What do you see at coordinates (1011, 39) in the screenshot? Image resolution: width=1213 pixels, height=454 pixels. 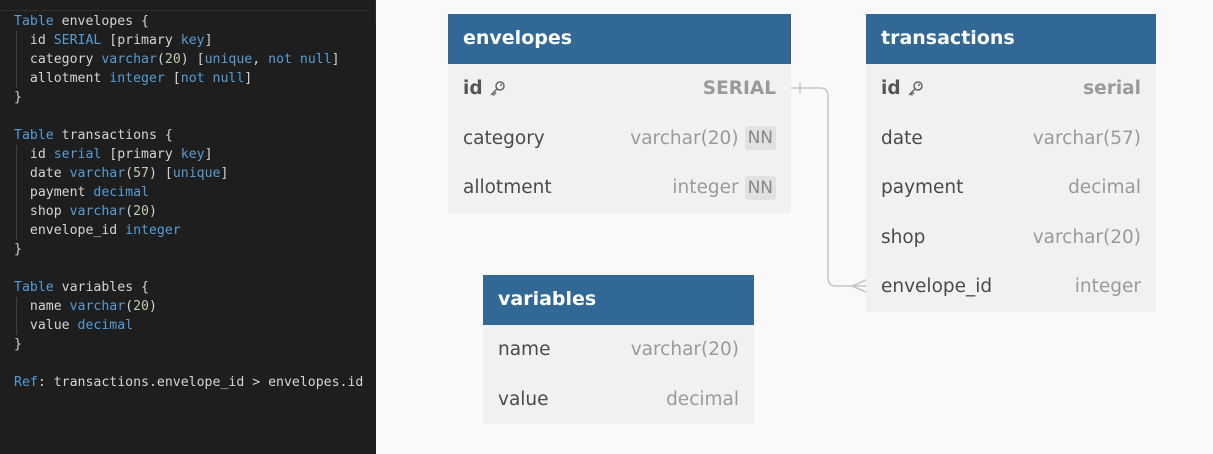 I see `table-header: transactions` at bounding box center [1011, 39].